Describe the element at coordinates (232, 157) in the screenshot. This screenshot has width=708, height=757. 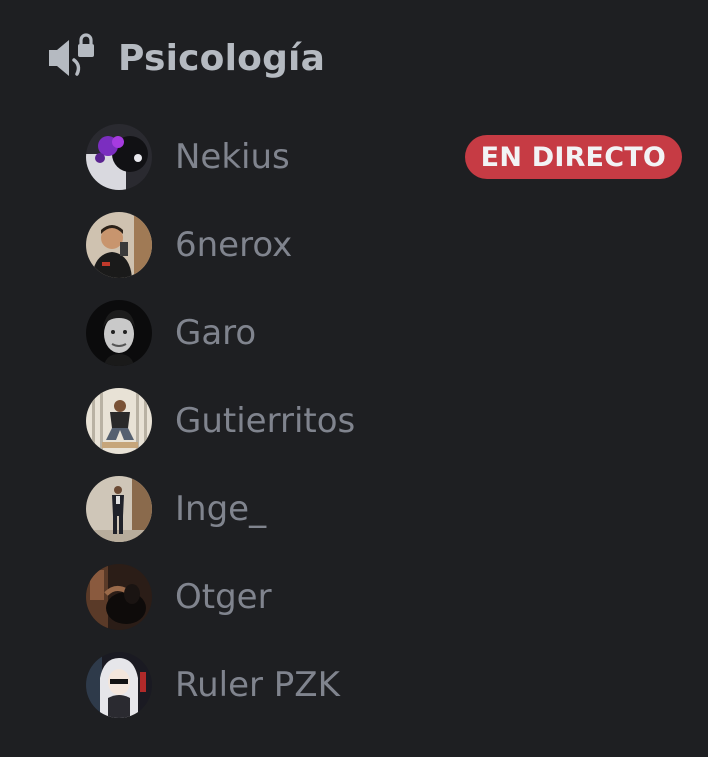
I see `member-name: Nekius` at that location.